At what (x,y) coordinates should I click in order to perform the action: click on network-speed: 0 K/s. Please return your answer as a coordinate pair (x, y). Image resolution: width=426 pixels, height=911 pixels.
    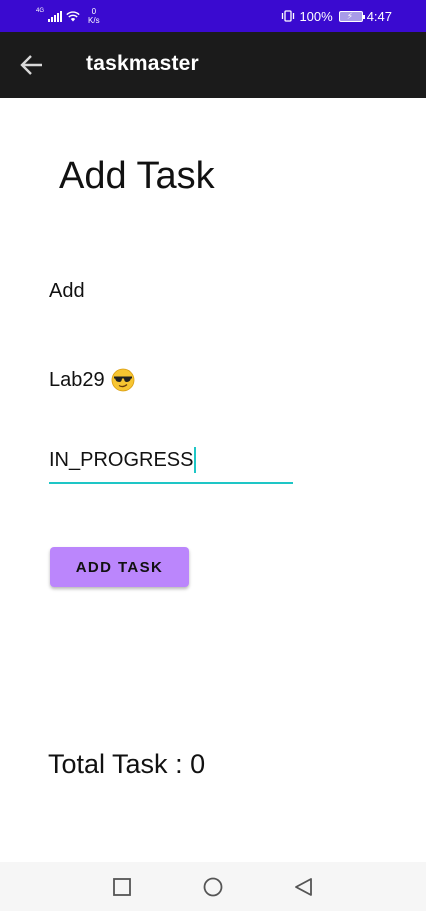
    Looking at the image, I should click on (94, 16).